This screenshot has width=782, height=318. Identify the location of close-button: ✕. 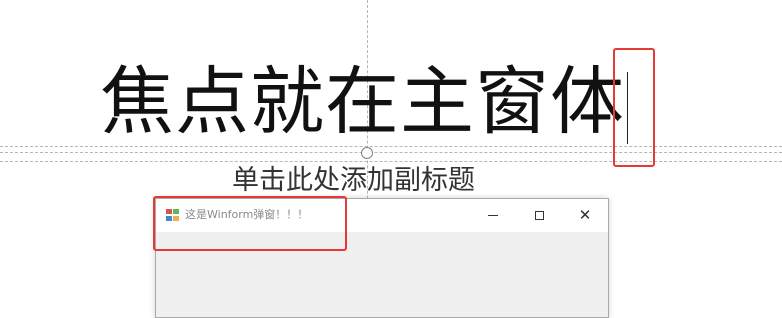
(585, 215).